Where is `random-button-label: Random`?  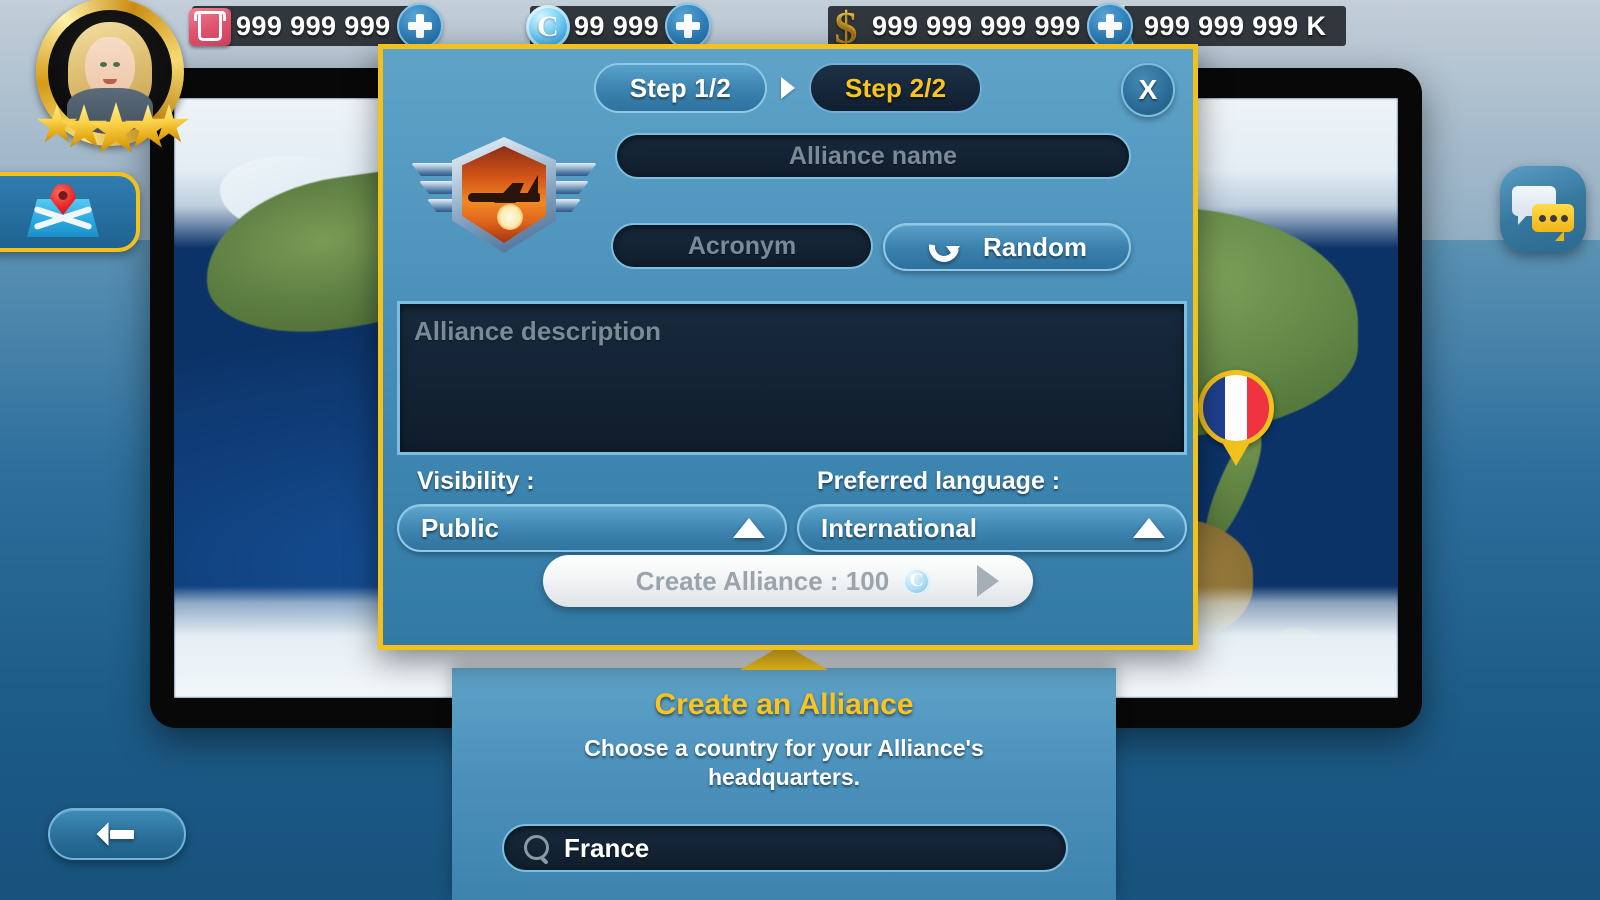
random-button-label: Random is located at coordinates (1035, 246).